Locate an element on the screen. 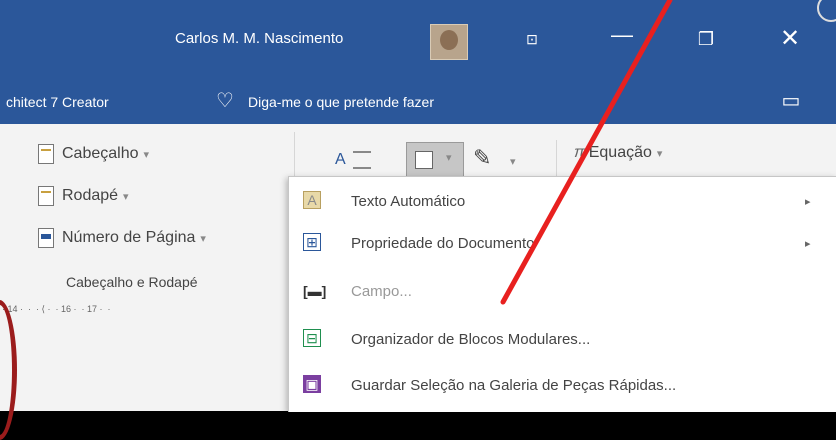  ruler-ticks: · 14 · · · ⟨ · · 16 · · 17 · · is located at coordinates (56, 309).